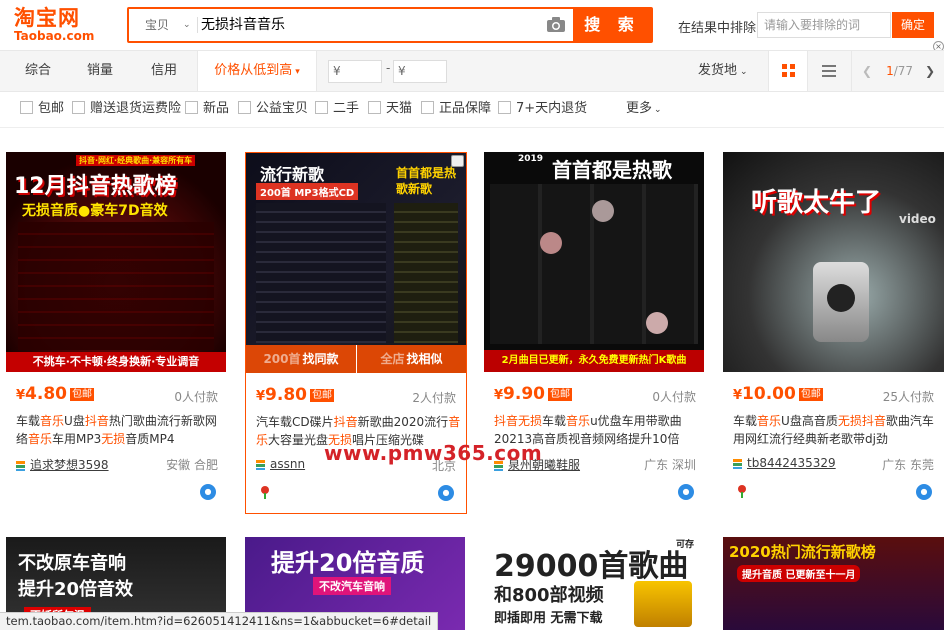  I want to click on search-box: 宝贝 ⌄ 无损抖音音乐 搜 索, so click(390, 25).